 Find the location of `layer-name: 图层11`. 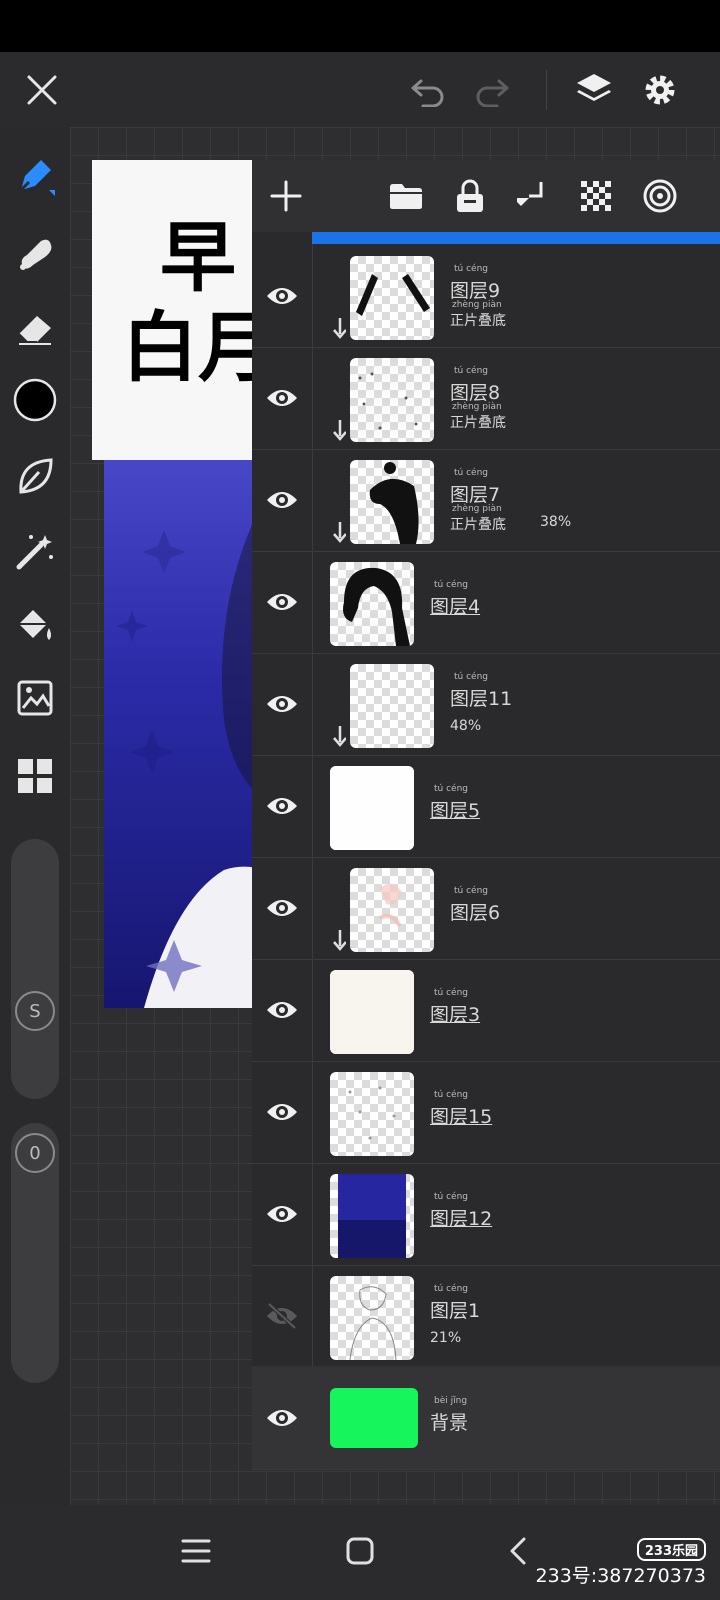

layer-name: 图层11 is located at coordinates (481, 697).